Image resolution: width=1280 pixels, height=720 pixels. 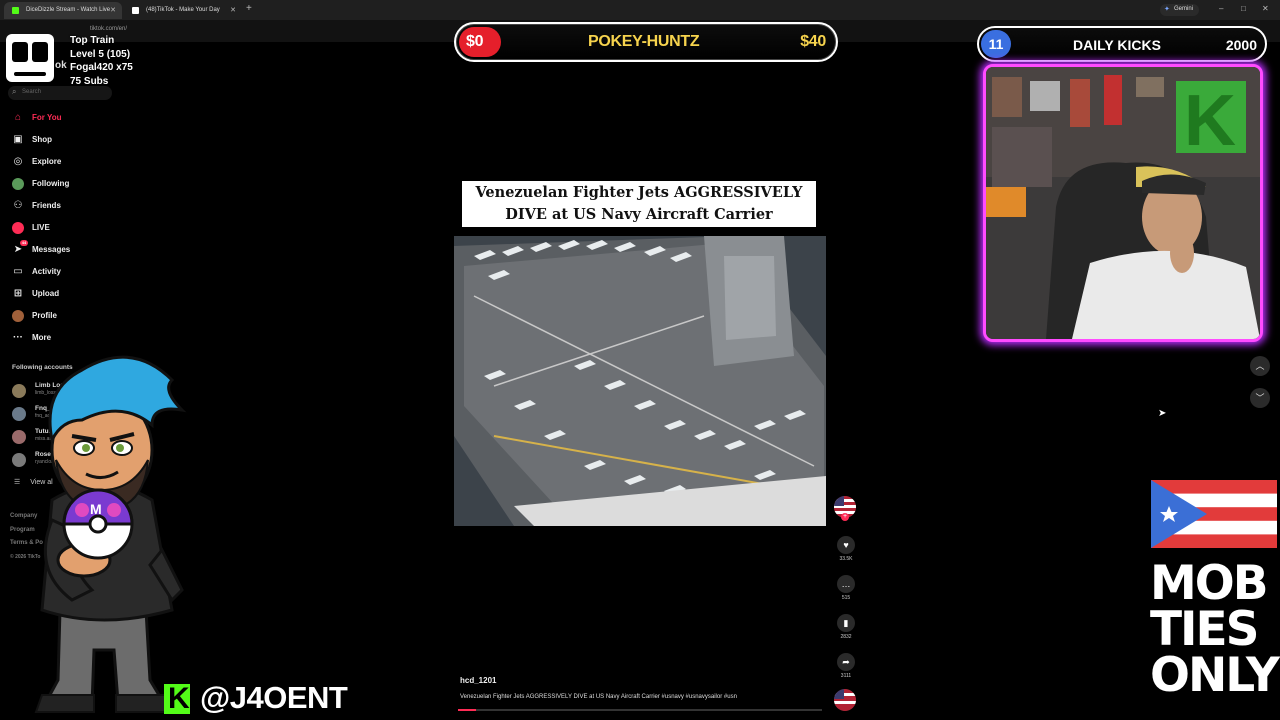 I want to click on comment-count: 515, so click(x=846, y=598).